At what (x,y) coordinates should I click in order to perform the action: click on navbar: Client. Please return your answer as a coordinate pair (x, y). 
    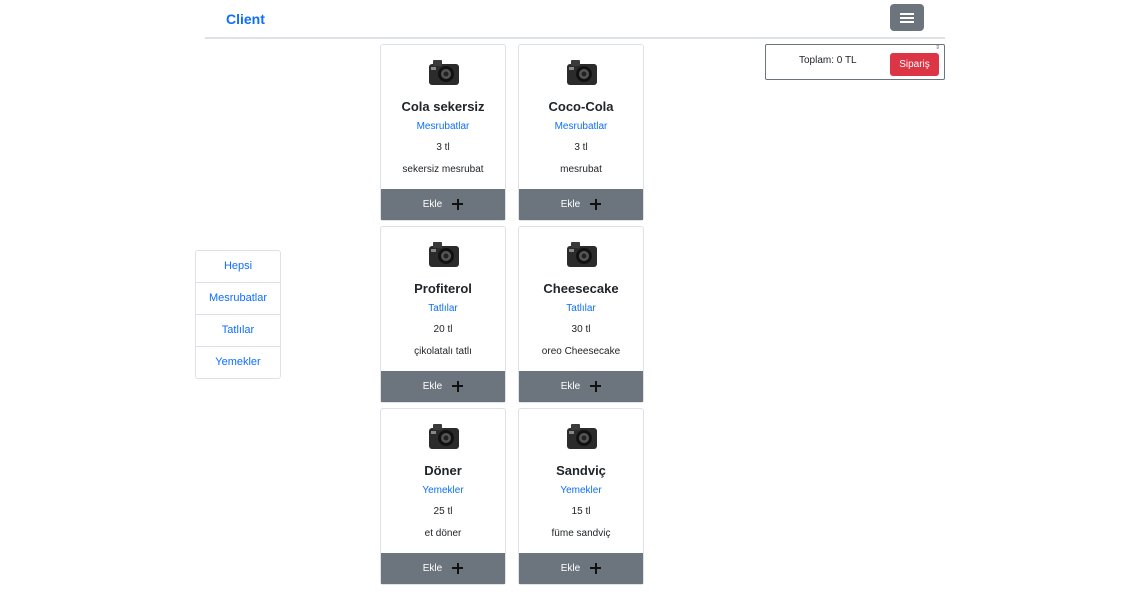
    Looking at the image, I should click on (575, 19).